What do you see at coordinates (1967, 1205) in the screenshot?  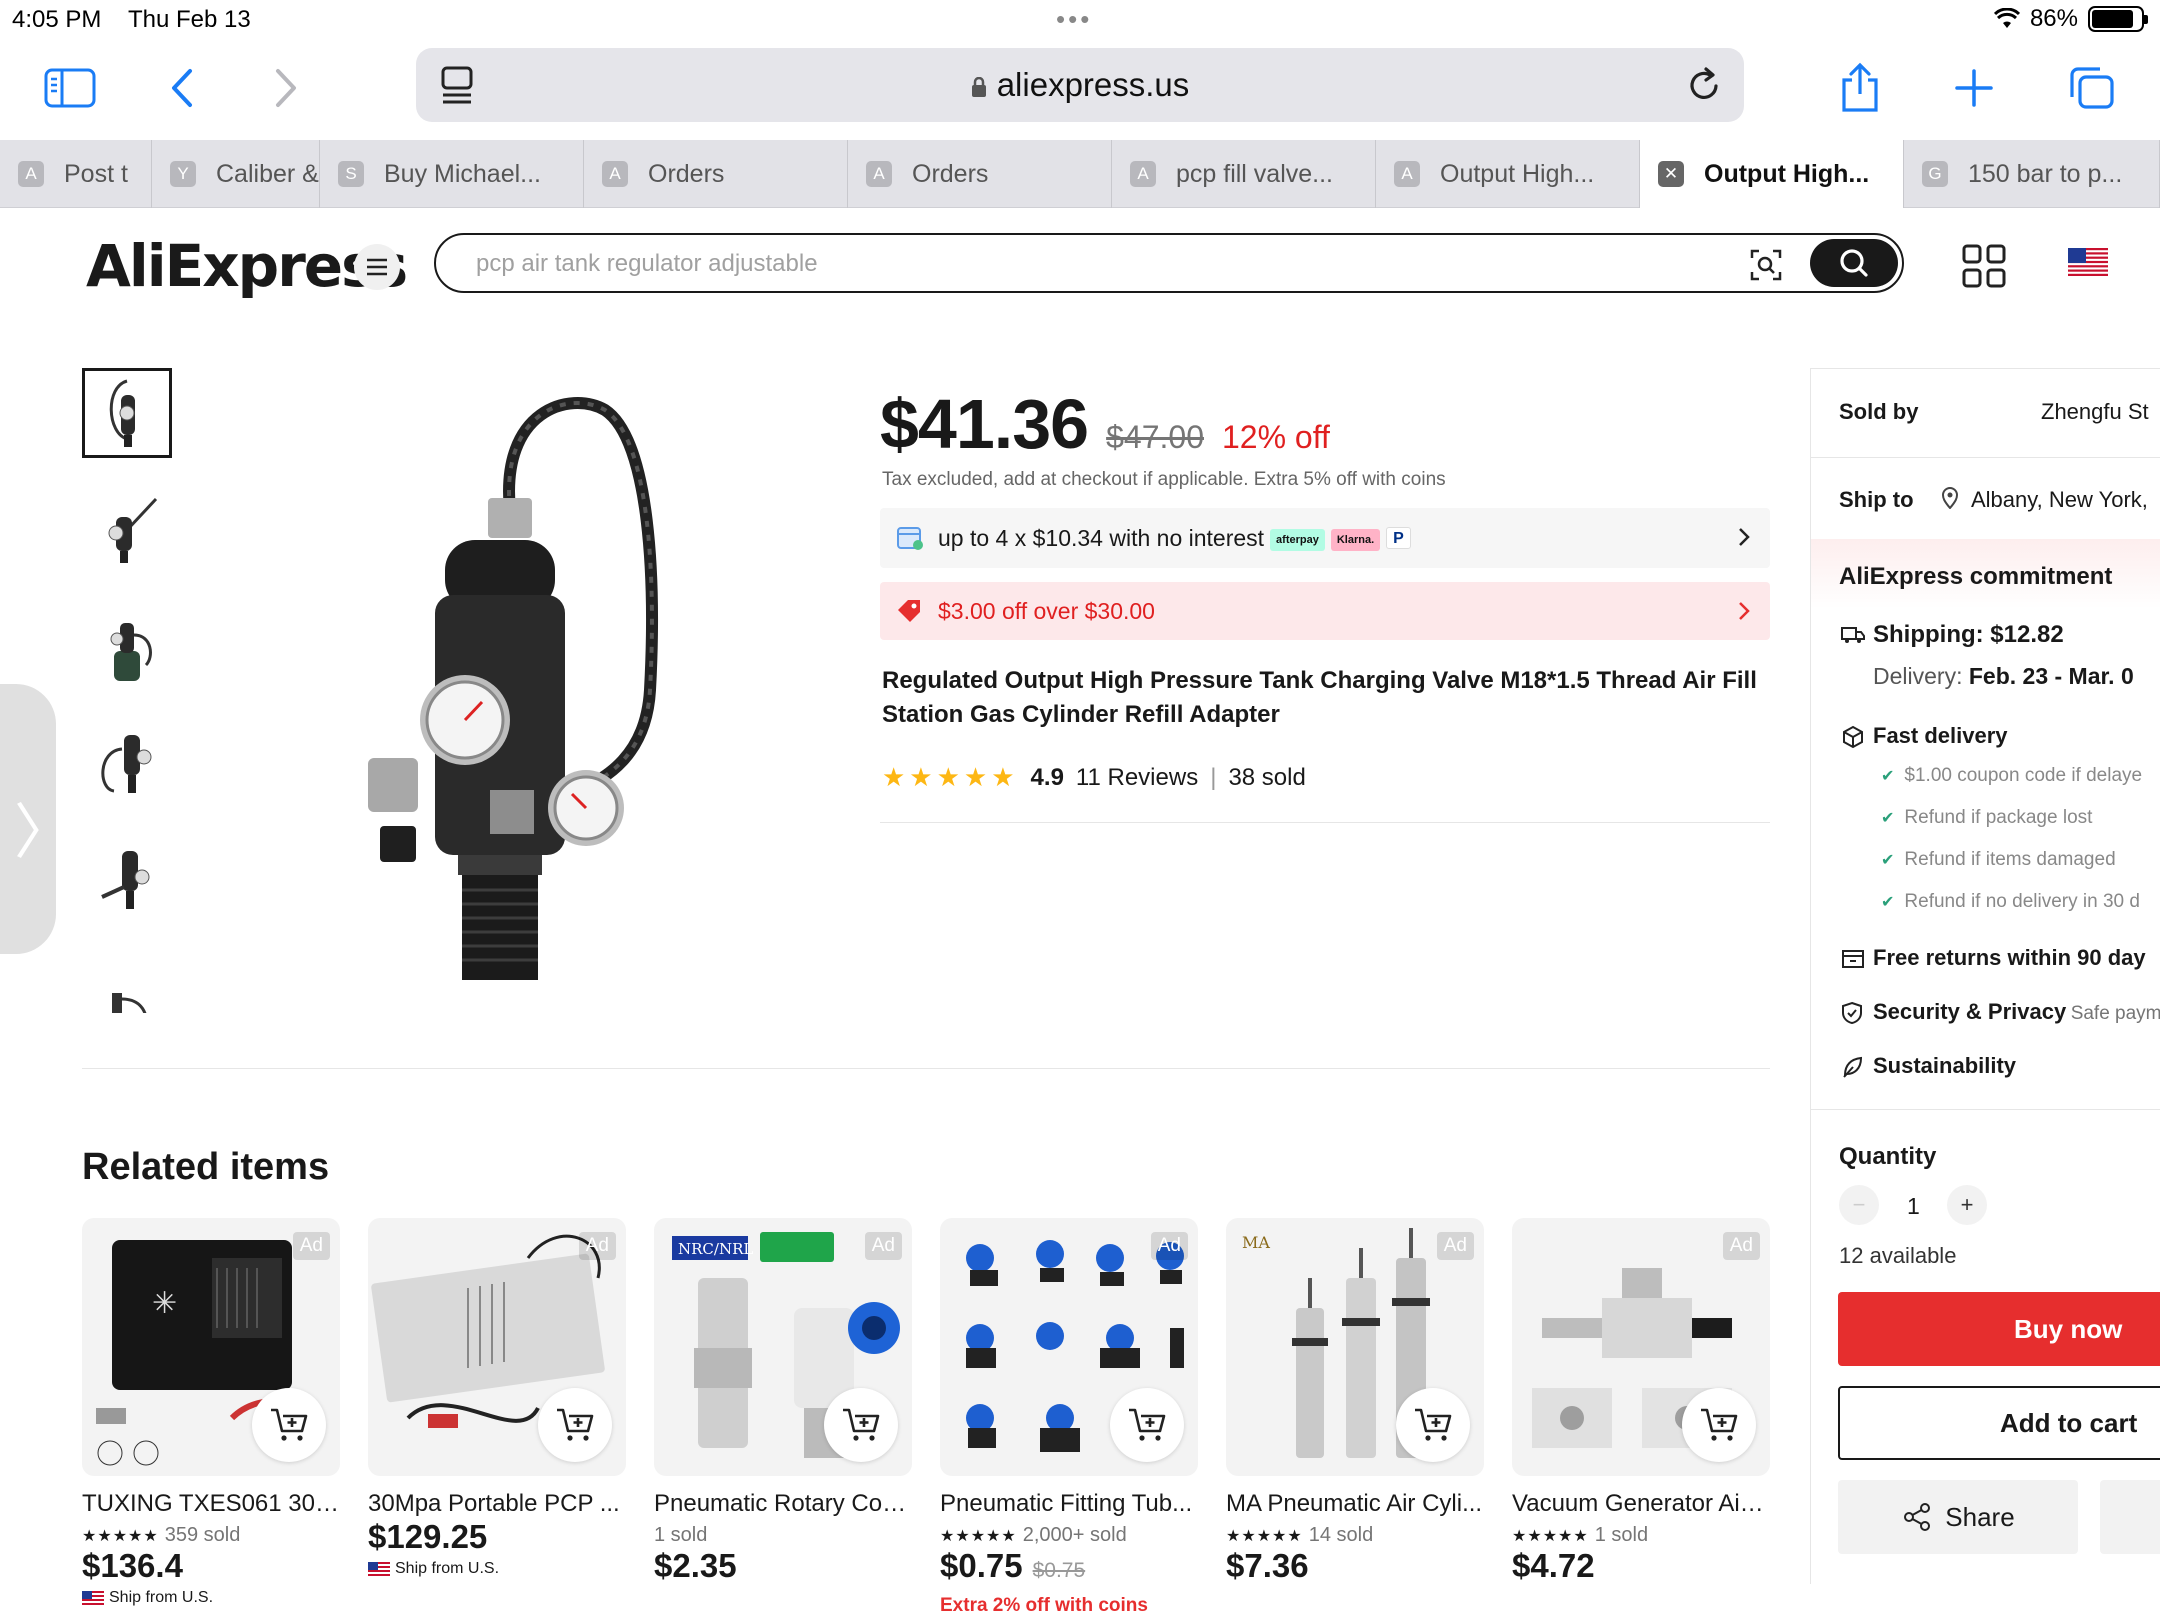 I see `quantity-increment-button: +` at bounding box center [1967, 1205].